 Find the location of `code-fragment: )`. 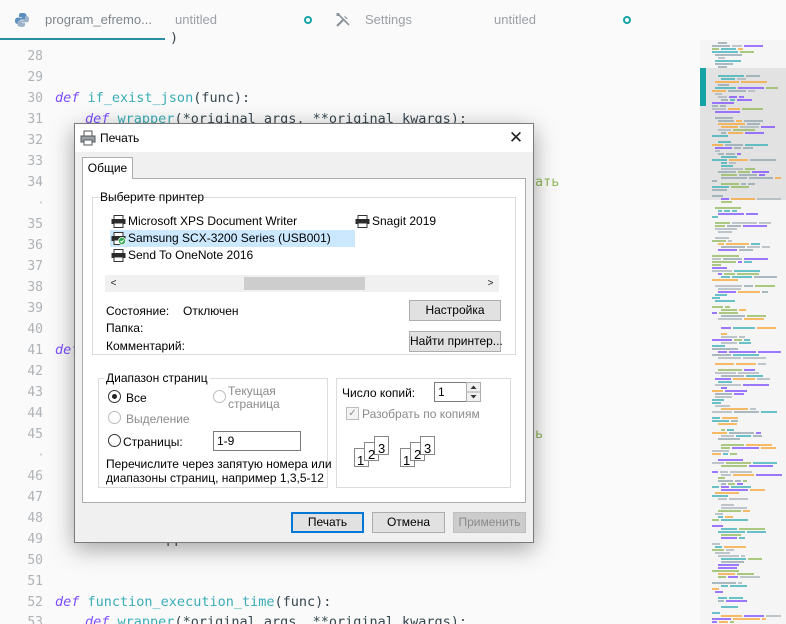

code-fragment: ) is located at coordinates (174, 38).